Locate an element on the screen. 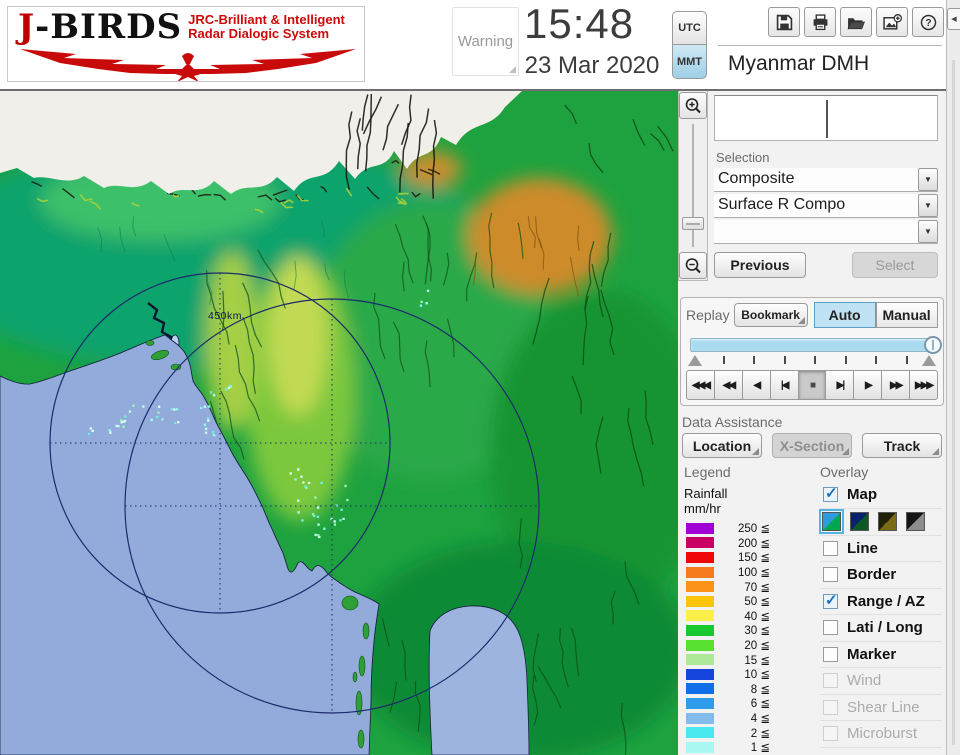  replay-timeline-slider is located at coordinates (816, 345).